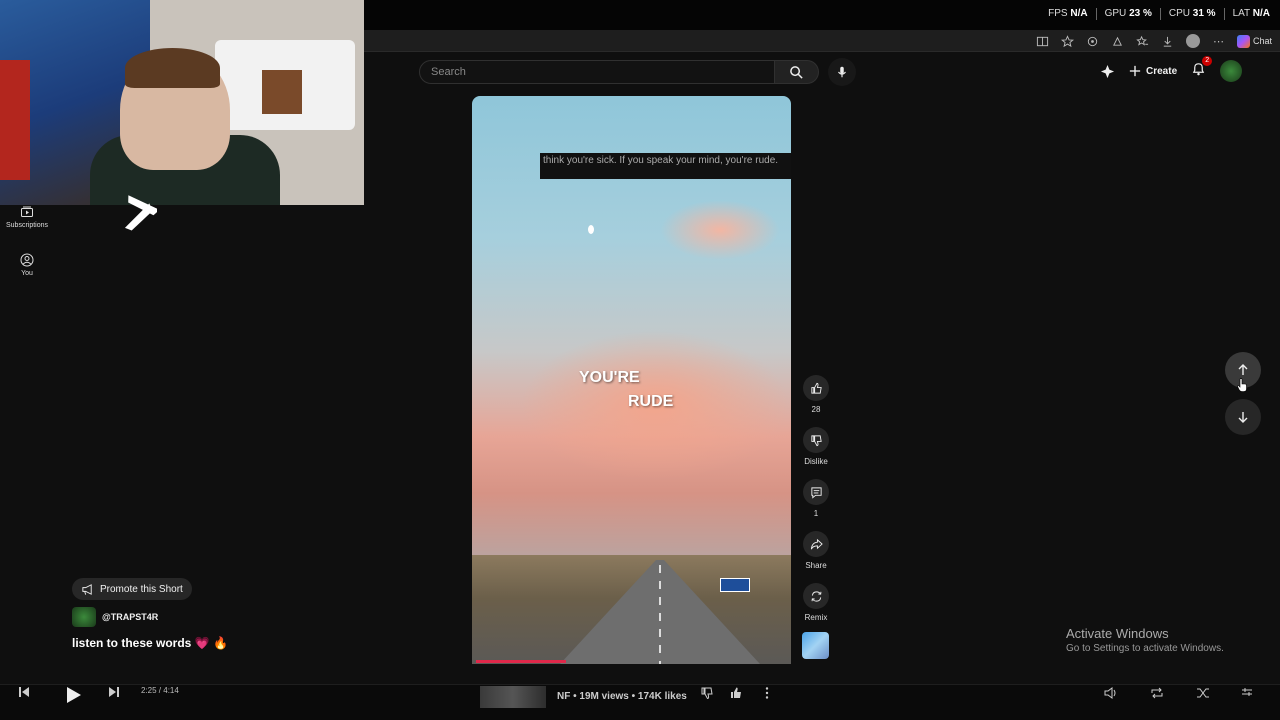  Describe the element at coordinates (816, 513) in the screenshot. I see `comment-count: 1` at that location.